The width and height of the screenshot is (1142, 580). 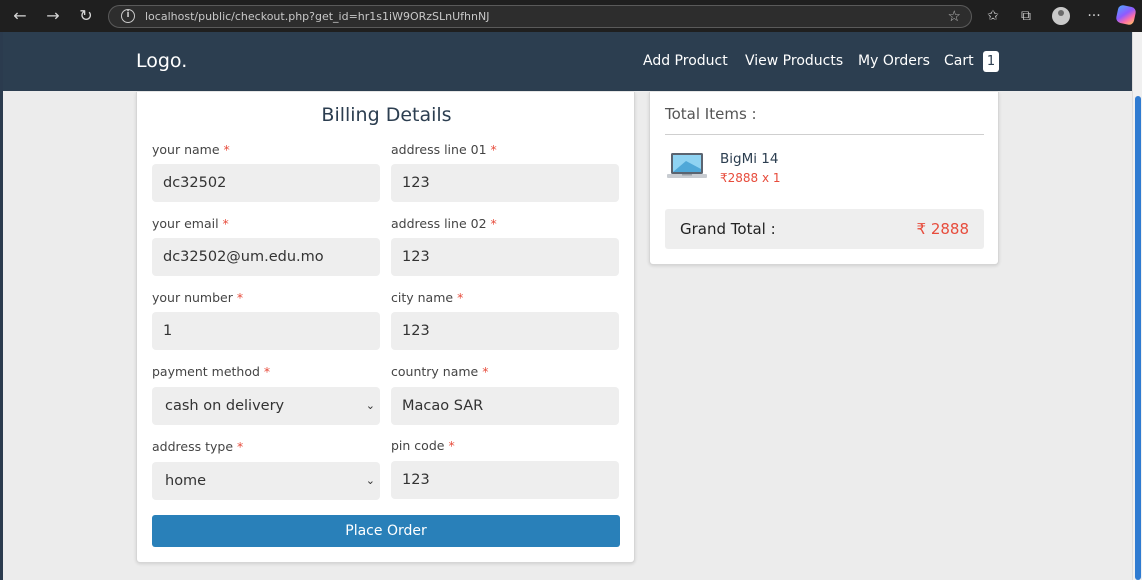 I want to click on payment-label: payment method *, so click(x=211, y=371).